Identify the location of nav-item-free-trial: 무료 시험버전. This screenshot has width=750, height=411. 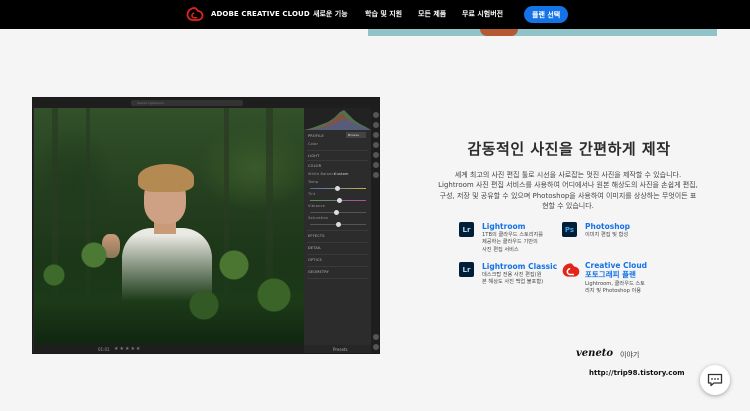
(482, 14).